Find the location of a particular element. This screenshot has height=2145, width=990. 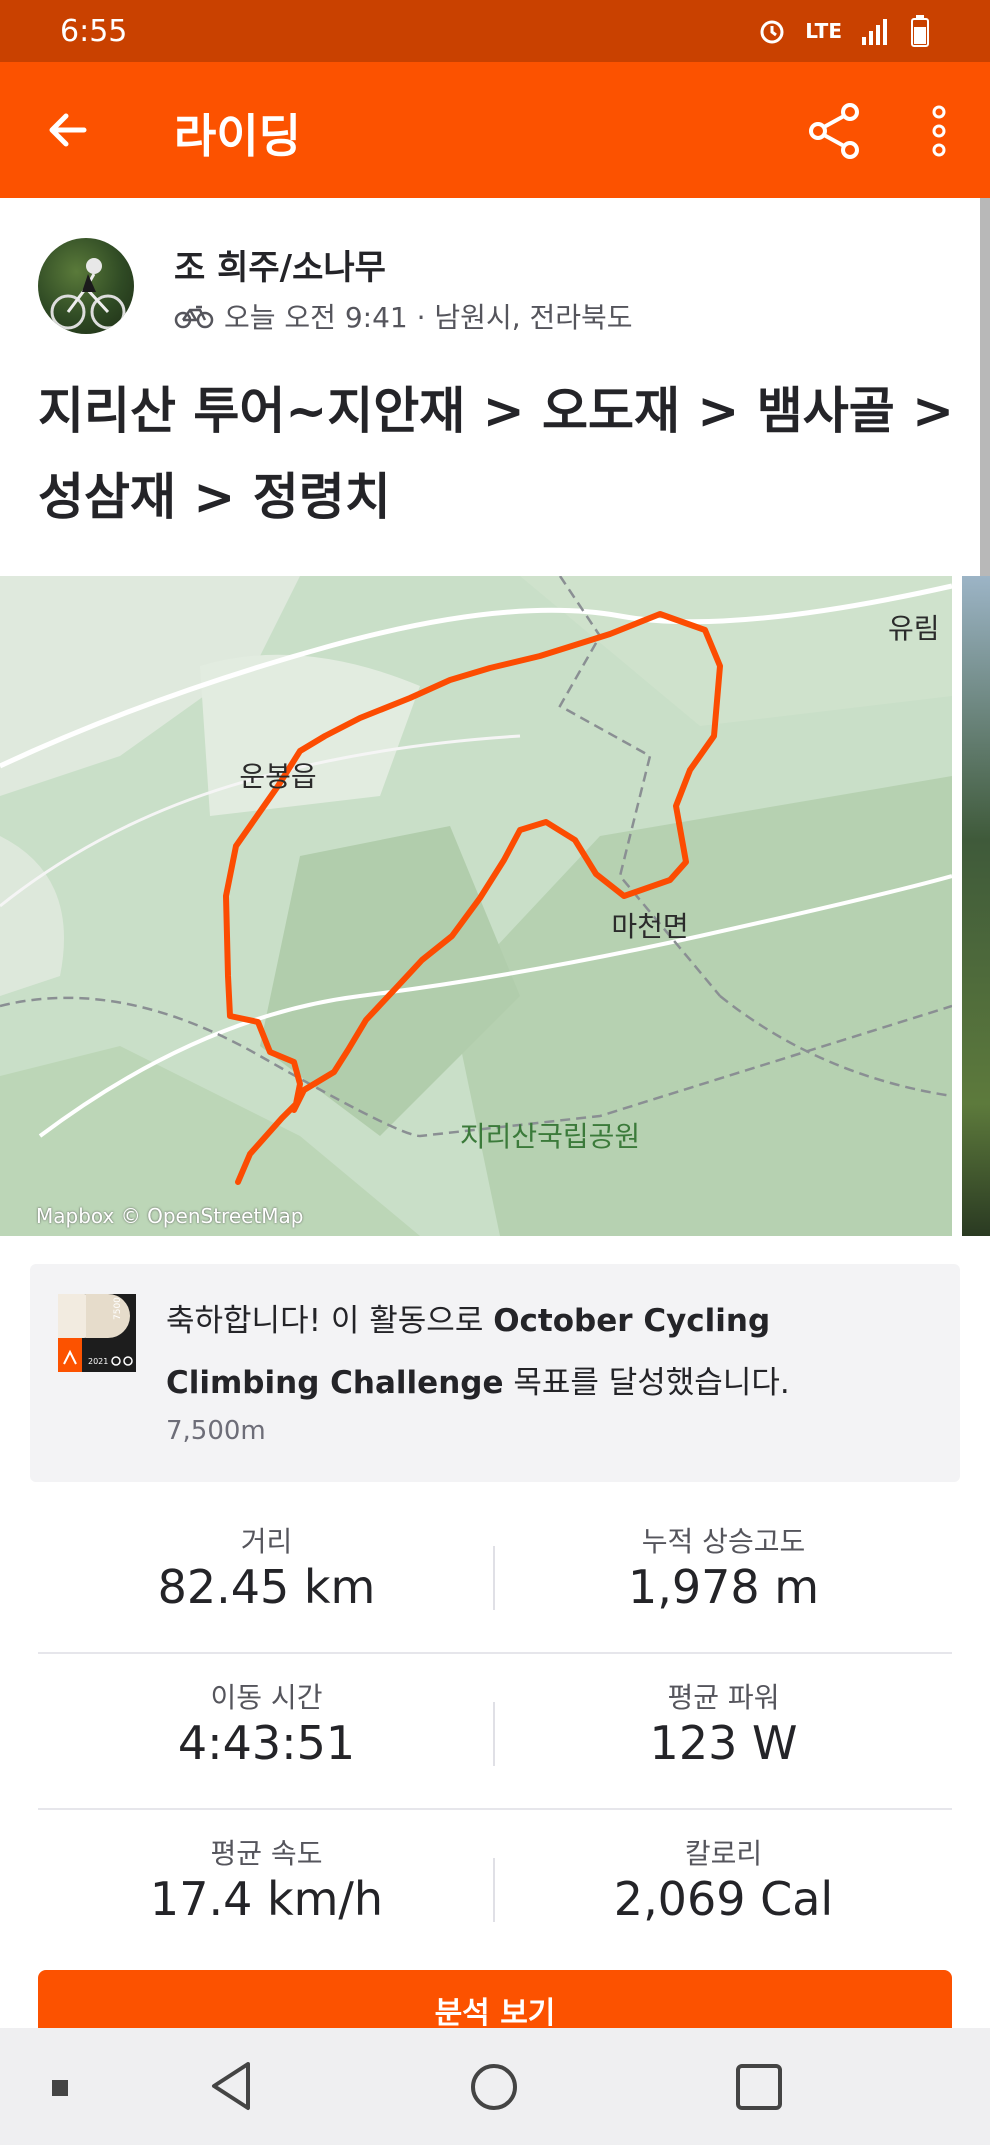

stat-moving-time: 이동 시간 4:43:51 is located at coordinates (266, 1732).